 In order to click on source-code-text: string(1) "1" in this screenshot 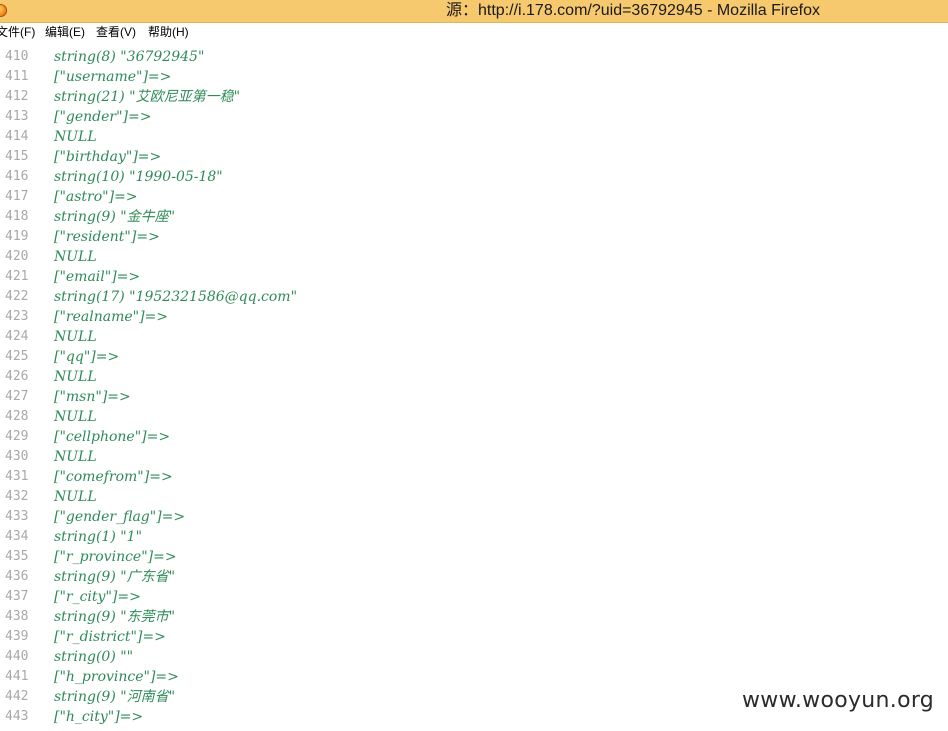, I will do `click(98, 537)`.